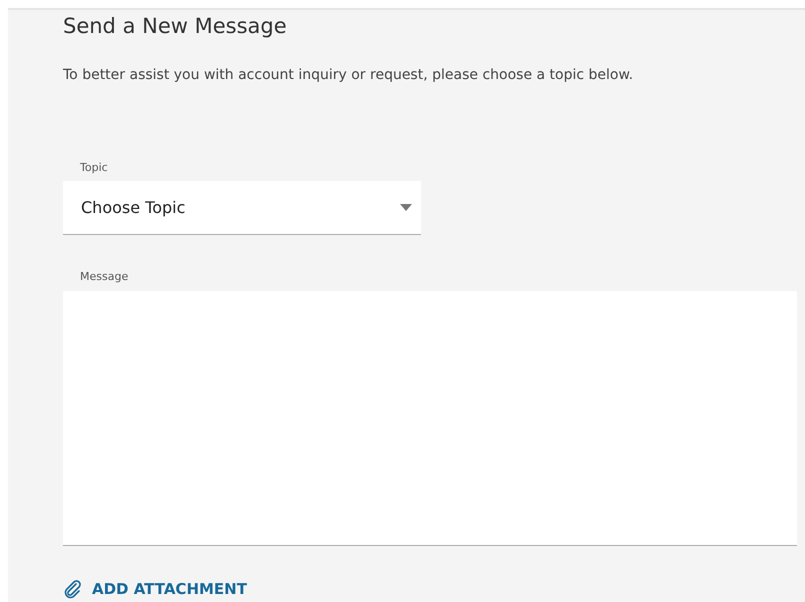 The image size is (805, 602). Describe the element at coordinates (155, 589) in the screenshot. I see `add-attachment-link: ADD ATTACHMENT` at that location.